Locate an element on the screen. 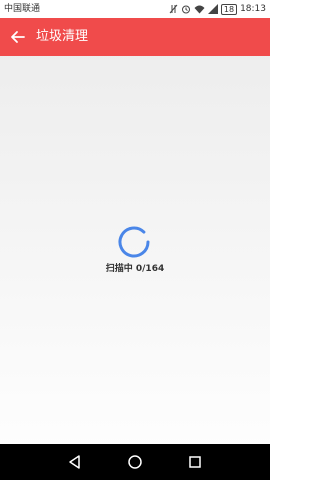 This screenshot has width=320, height=480. clock: 18:13 is located at coordinates (253, 9).